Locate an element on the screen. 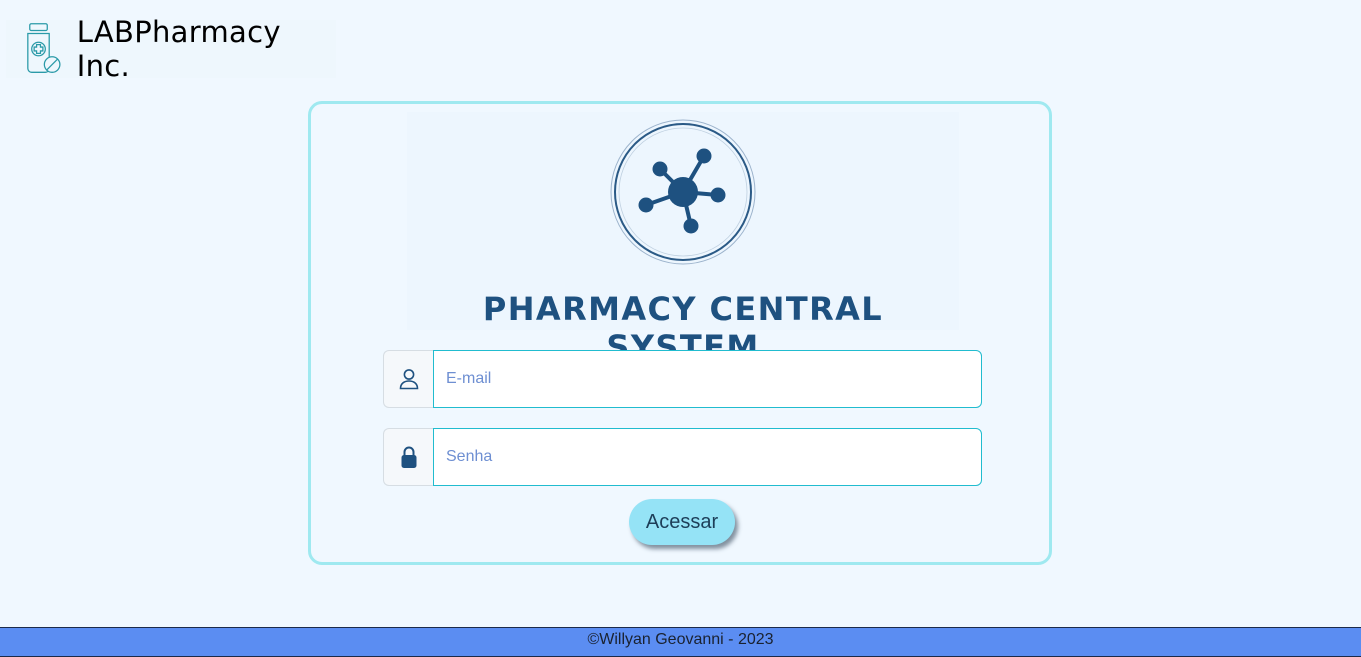 This screenshot has width=1361, height=657. password-addon is located at coordinates (408, 457).